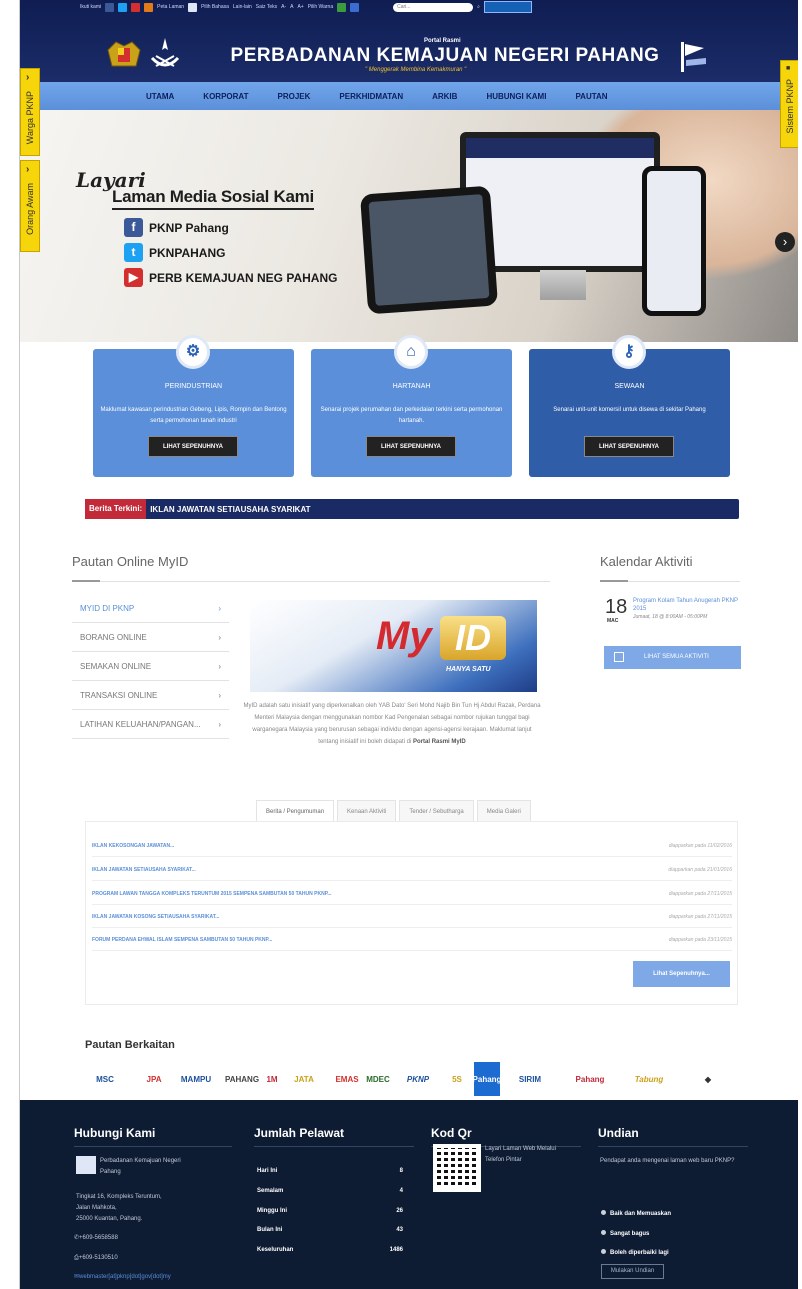 The image size is (802, 1289). Describe the element at coordinates (242, 1079) in the screenshot. I see `logo-pahang-crest: PAHANG` at that location.